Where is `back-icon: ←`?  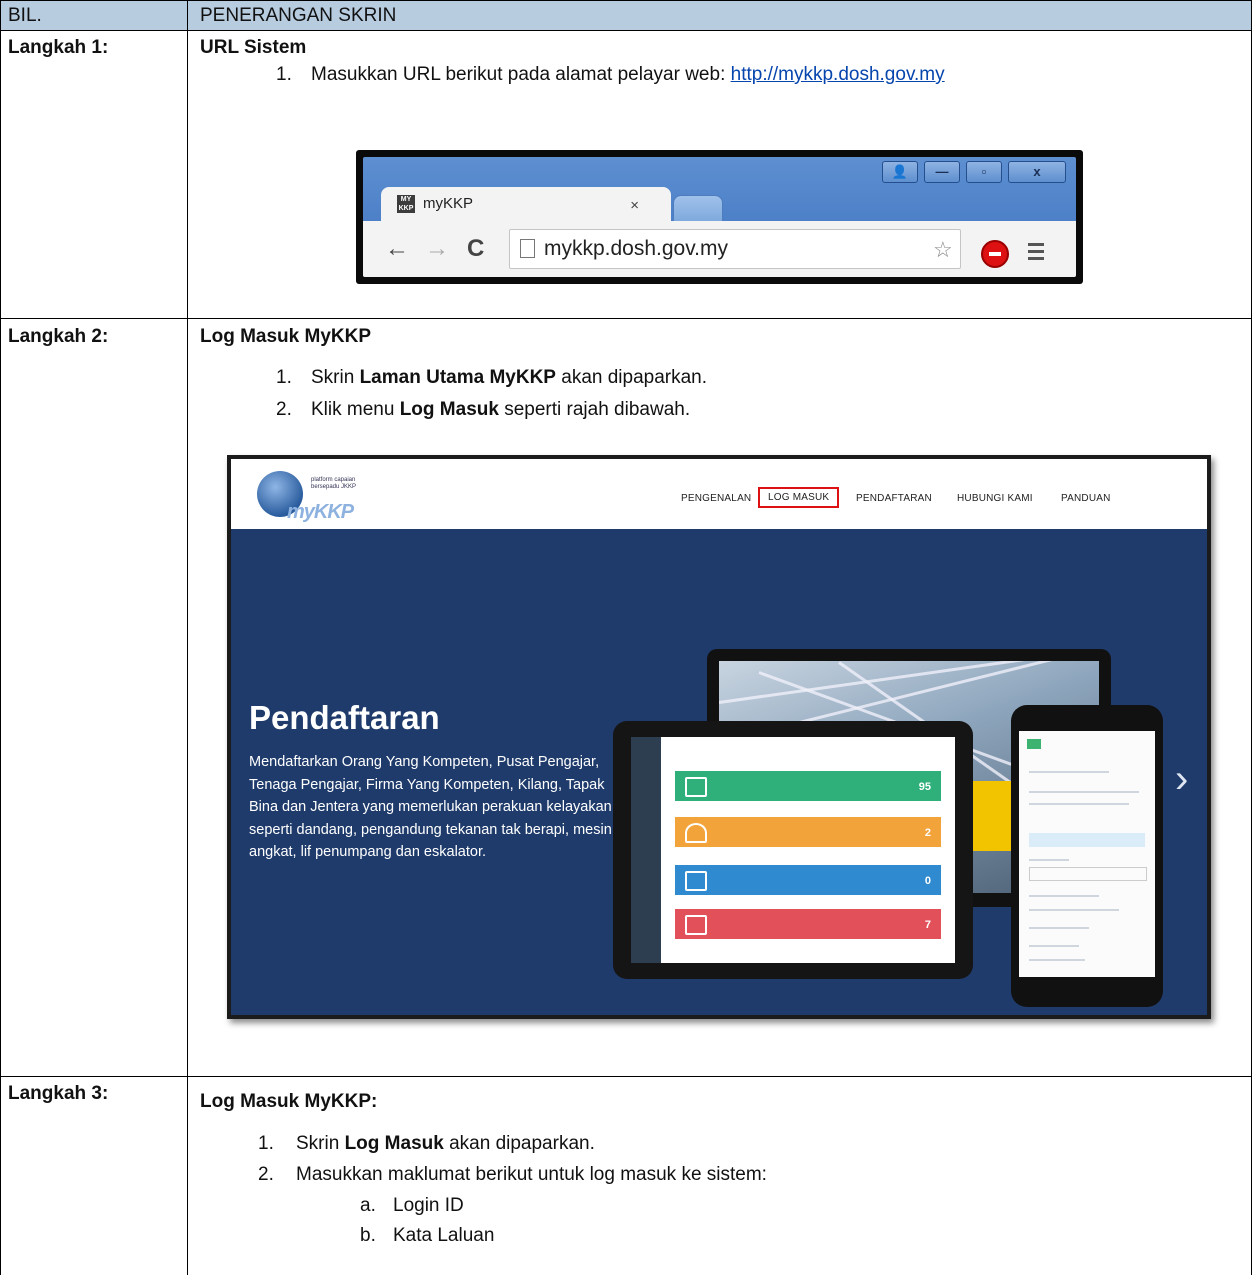
back-icon: ← is located at coordinates (397, 249).